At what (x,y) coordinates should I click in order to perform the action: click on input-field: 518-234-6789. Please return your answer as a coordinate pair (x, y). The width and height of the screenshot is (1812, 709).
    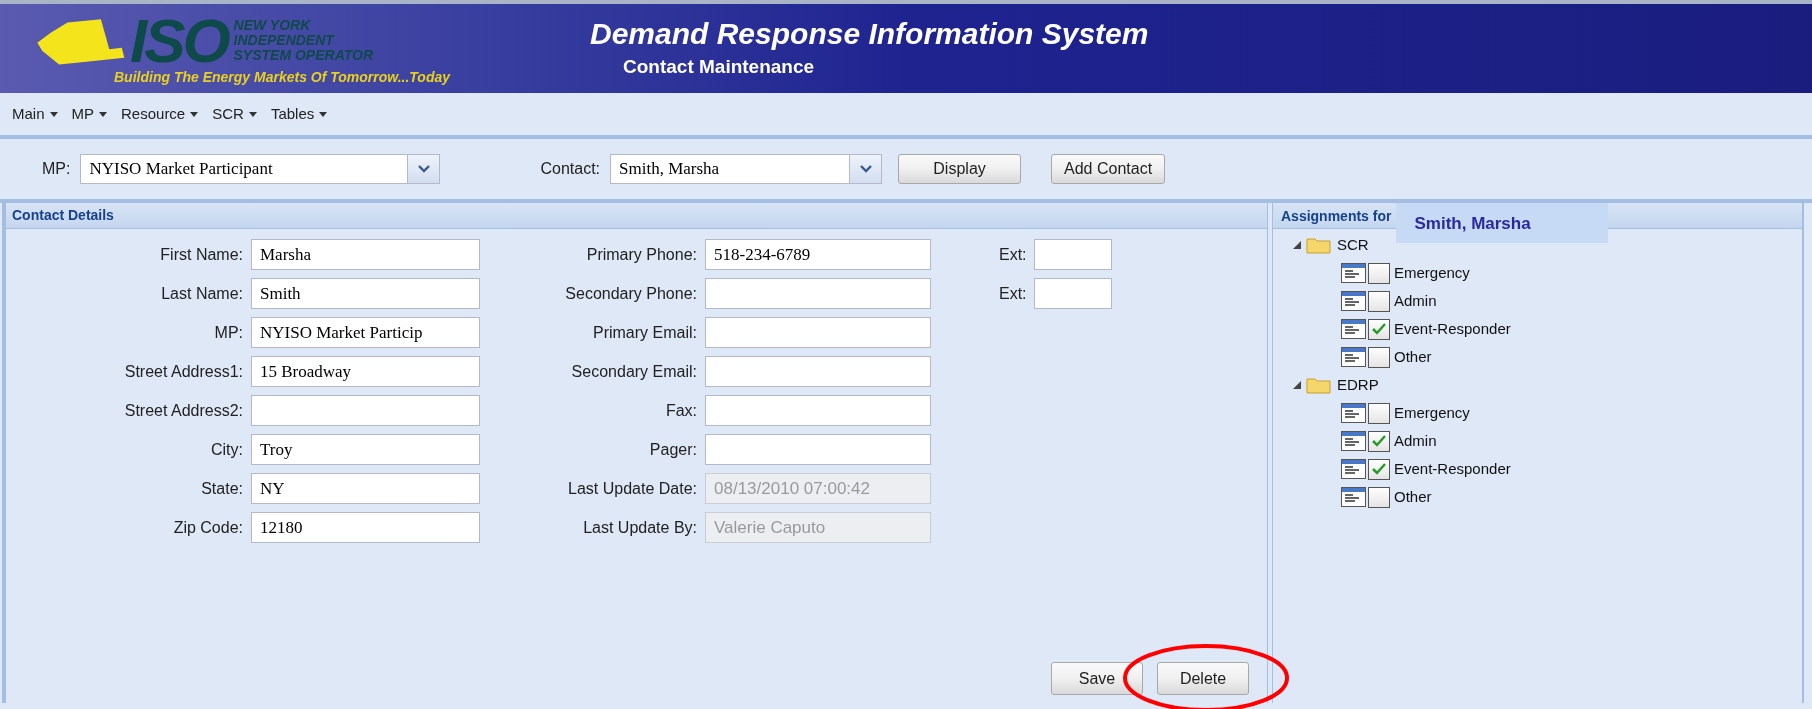
    Looking at the image, I should click on (818, 254).